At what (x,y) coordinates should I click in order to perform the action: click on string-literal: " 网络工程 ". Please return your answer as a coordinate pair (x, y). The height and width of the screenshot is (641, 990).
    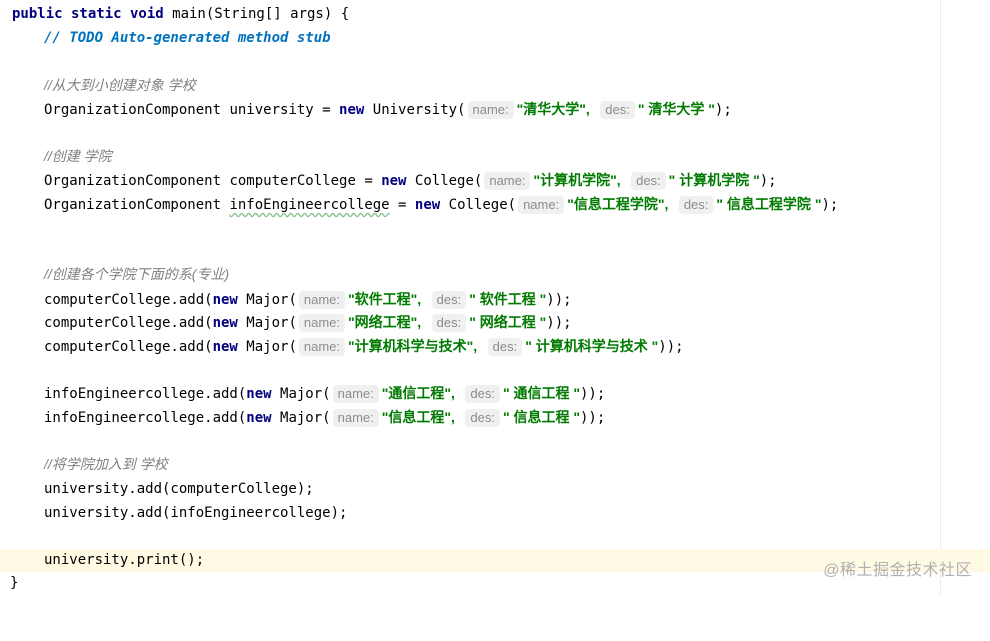
    Looking at the image, I should click on (508, 322).